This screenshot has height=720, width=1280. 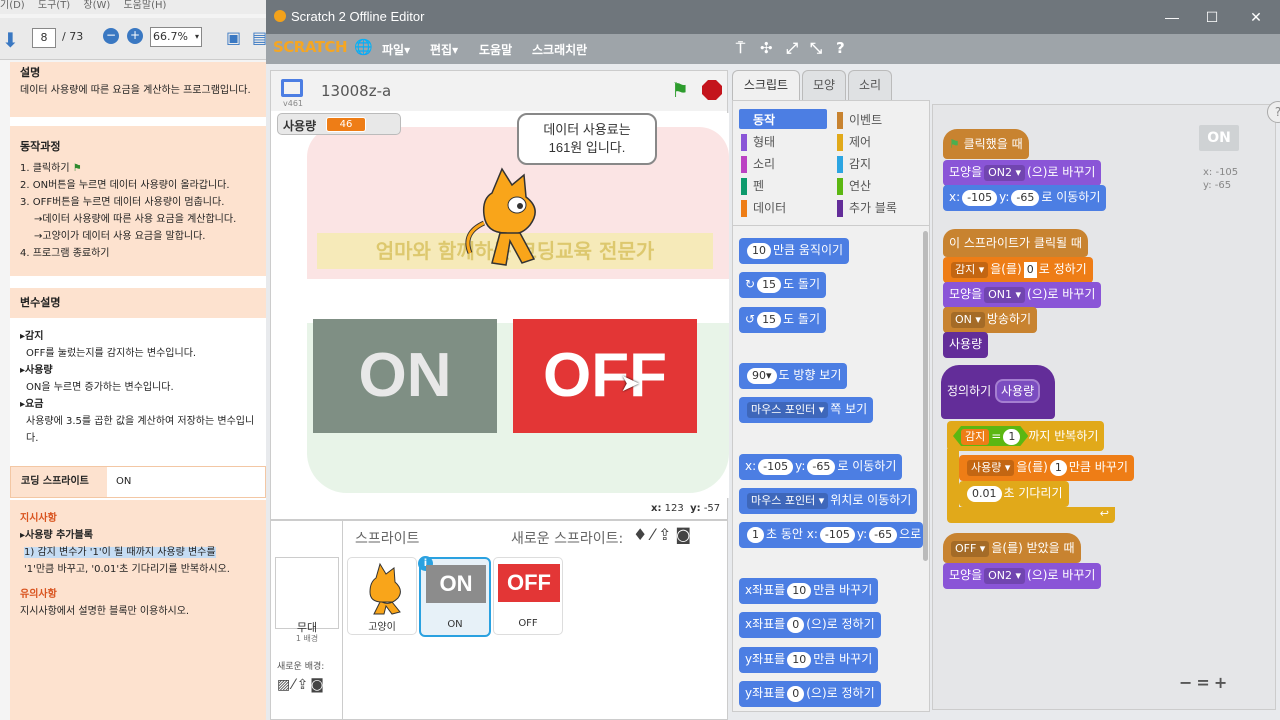 What do you see at coordinates (1221, 172) in the screenshot?
I see `sprite-x: x: -105` at bounding box center [1221, 172].